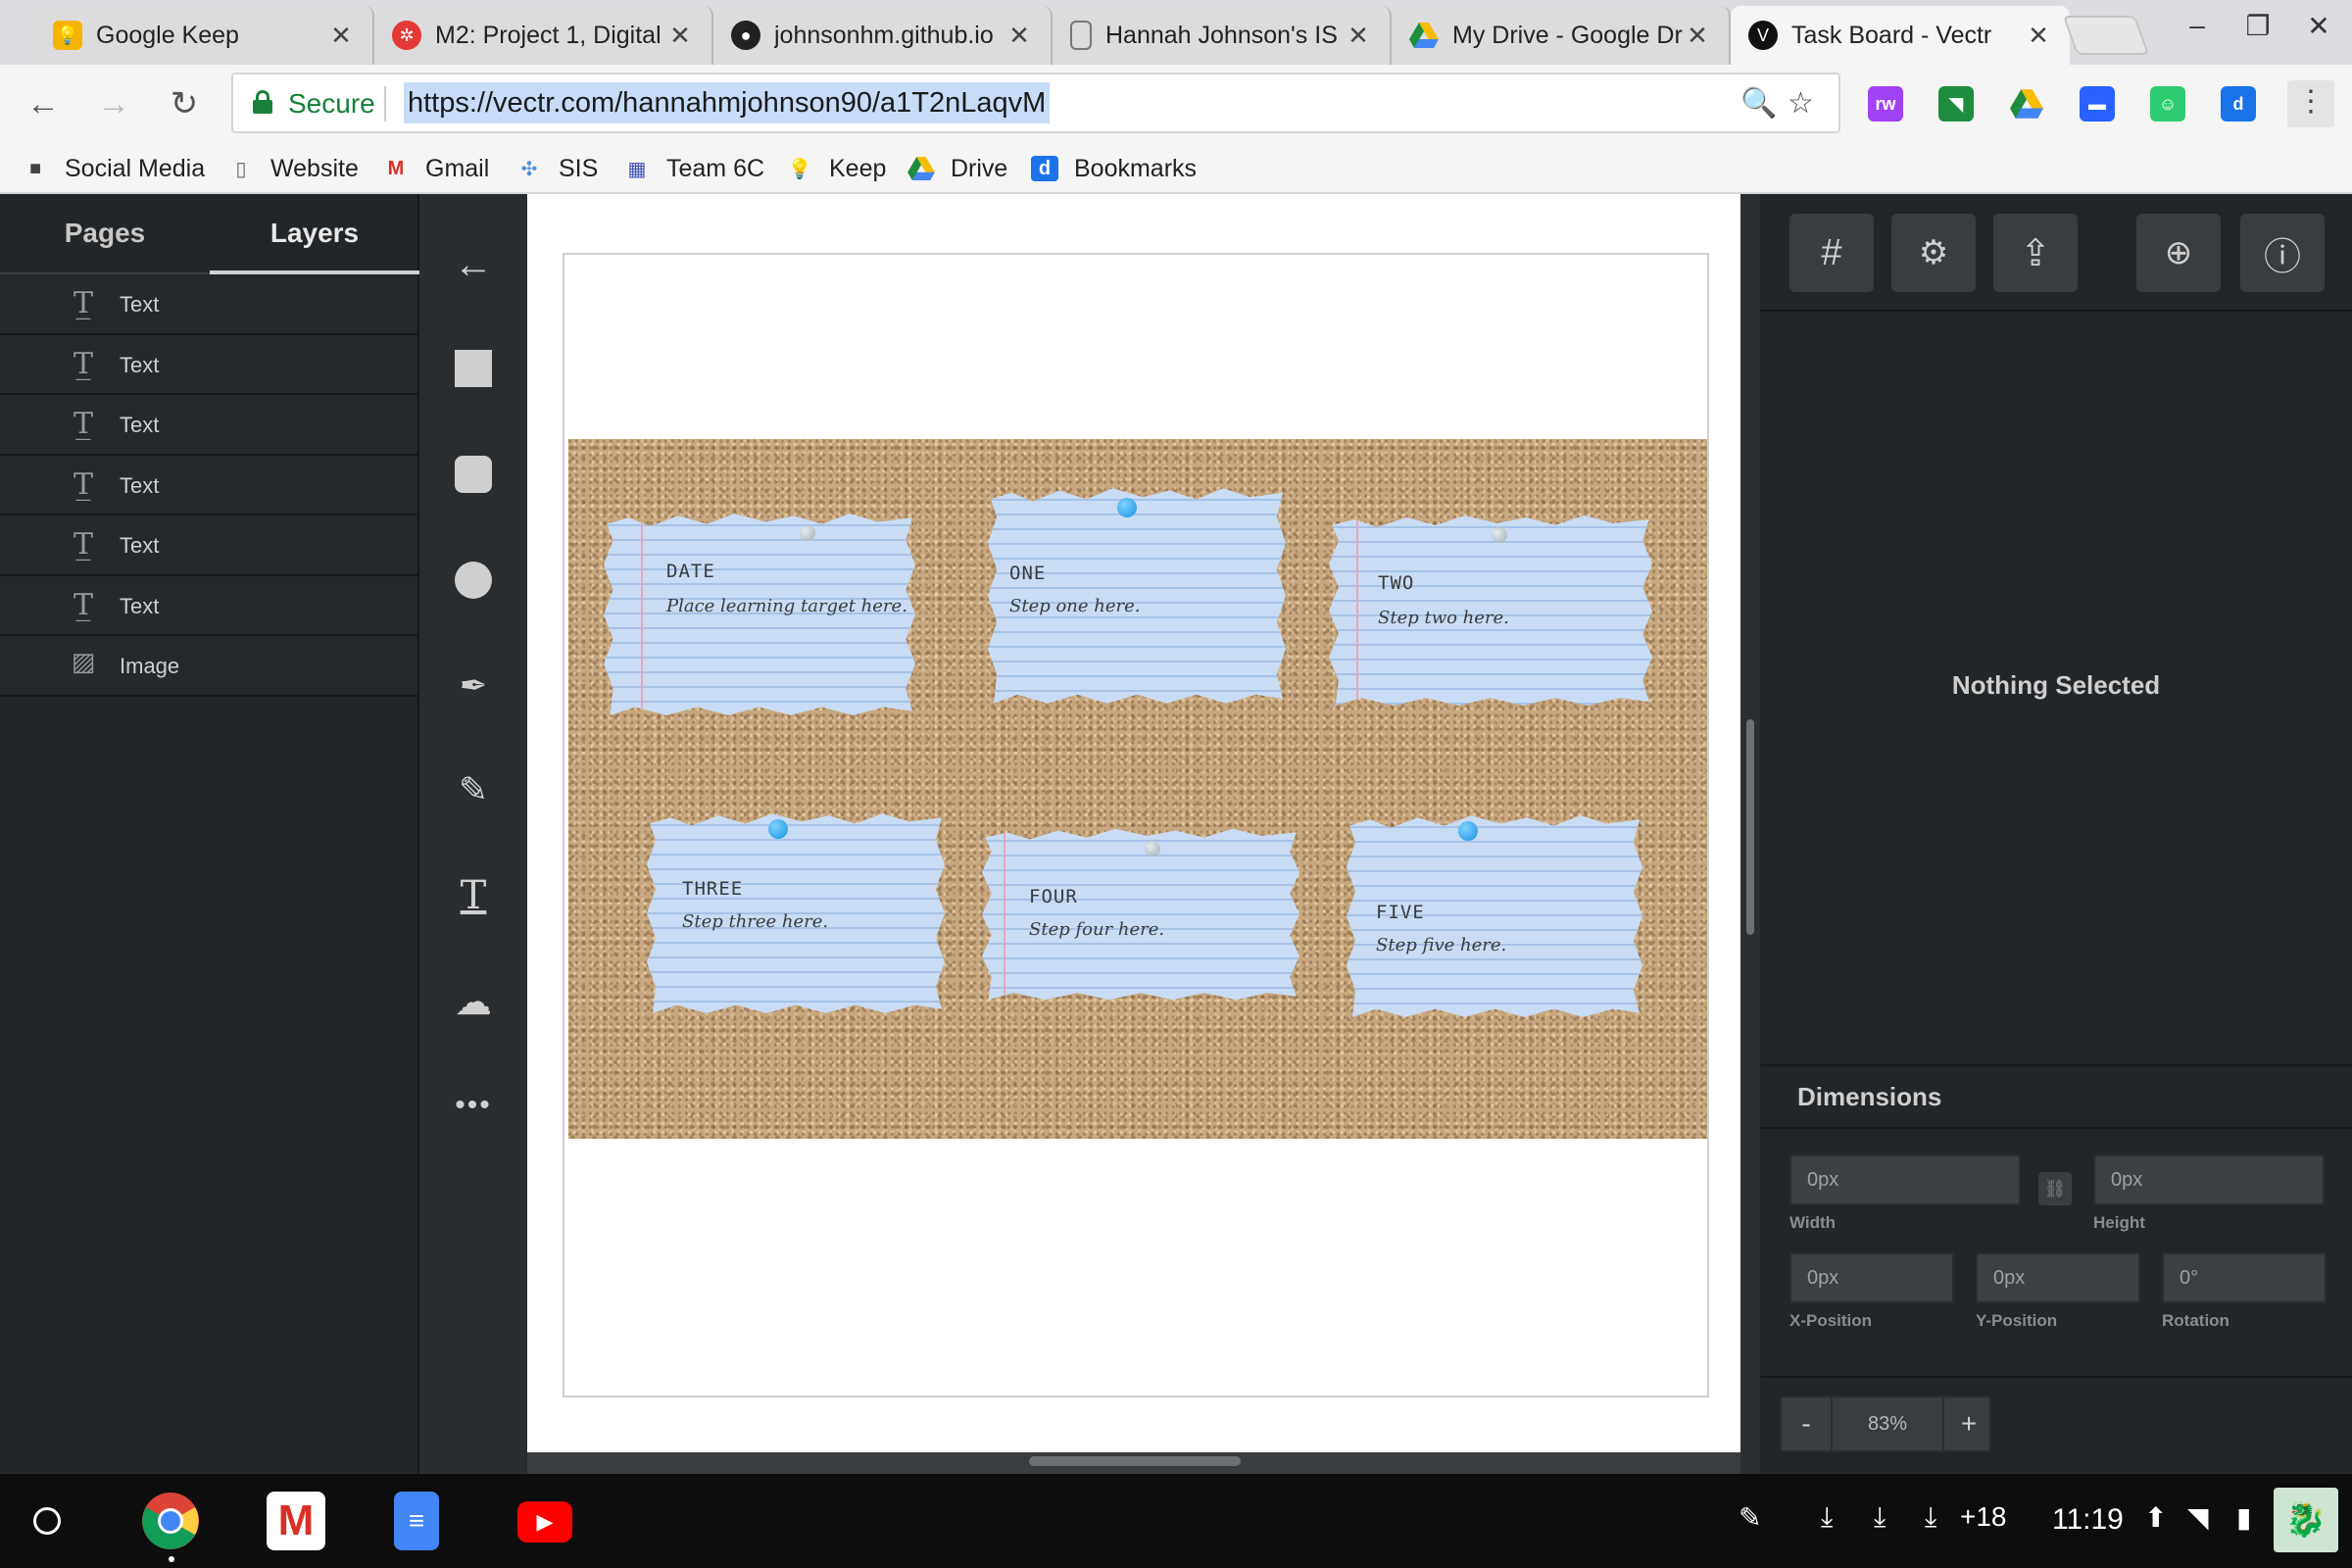  I want to click on drive-extension-icon, so click(2027, 104).